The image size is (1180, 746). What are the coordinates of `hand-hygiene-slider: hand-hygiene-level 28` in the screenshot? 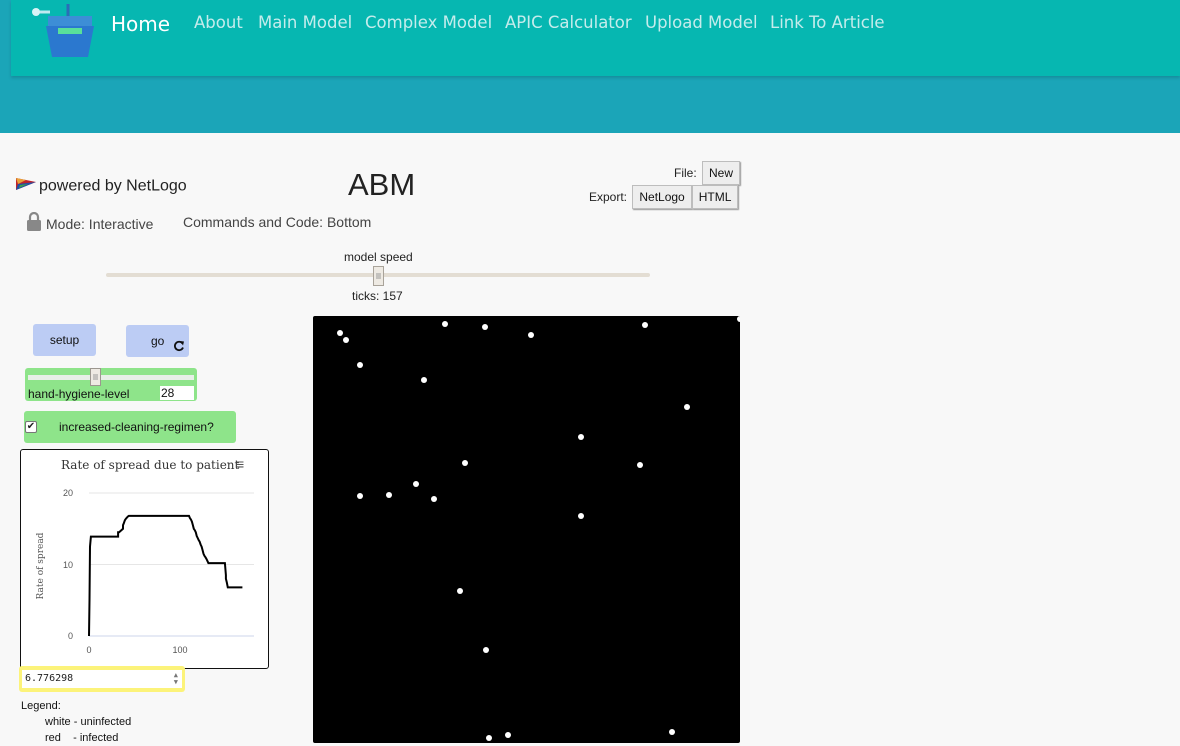 It's located at (111, 384).